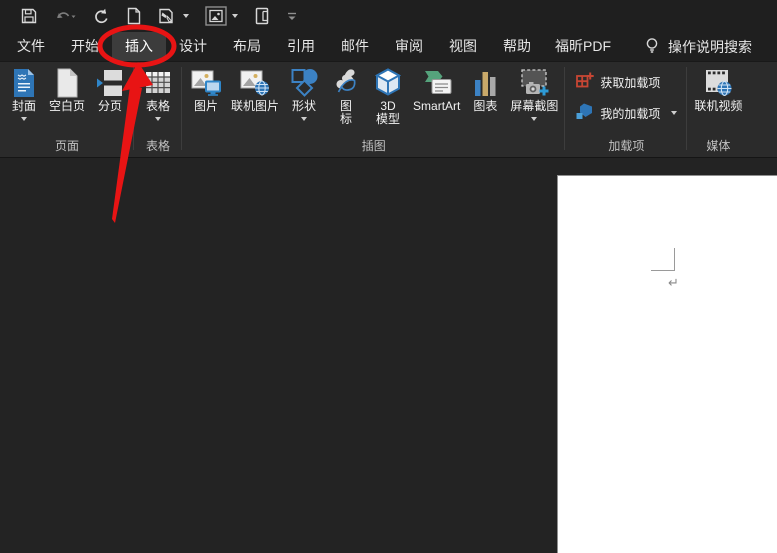 The width and height of the screenshot is (777, 553). What do you see at coordinates (710, 46) in the screenshot?
I see `tell-me-label: 操作说明搜索` at bounding box center [710, 46].